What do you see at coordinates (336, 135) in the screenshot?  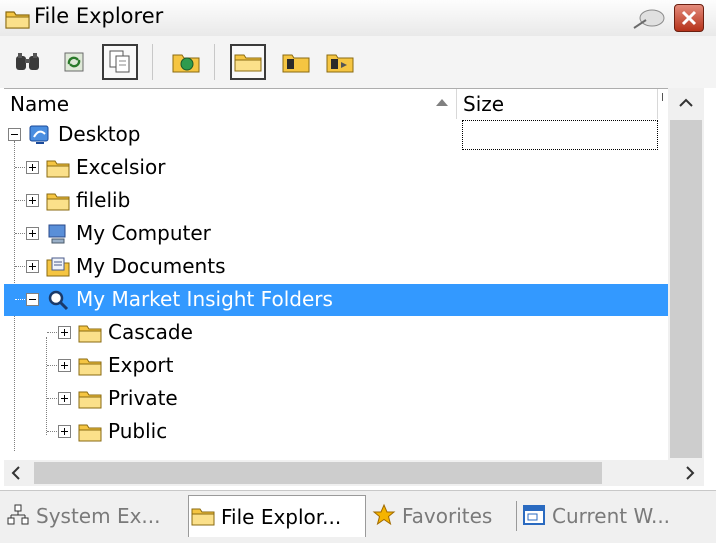 I see `tree-item-desktop: Desktop` at bounding box center [336, 135].